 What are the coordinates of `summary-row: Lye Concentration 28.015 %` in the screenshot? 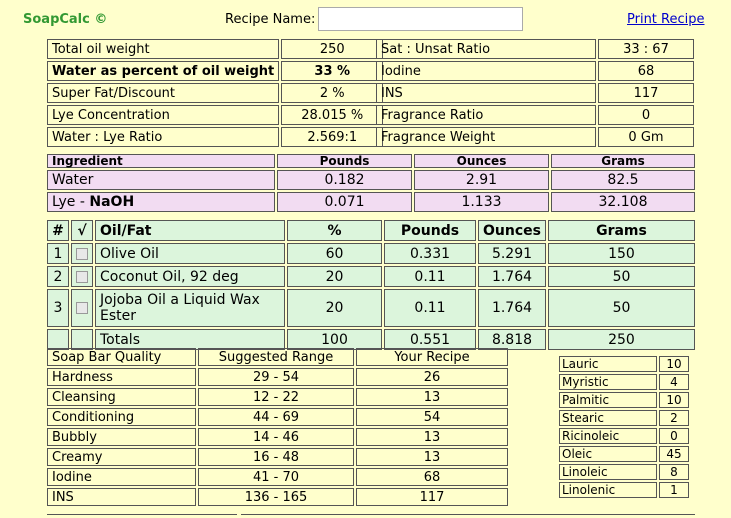 It's located at (215, 115).